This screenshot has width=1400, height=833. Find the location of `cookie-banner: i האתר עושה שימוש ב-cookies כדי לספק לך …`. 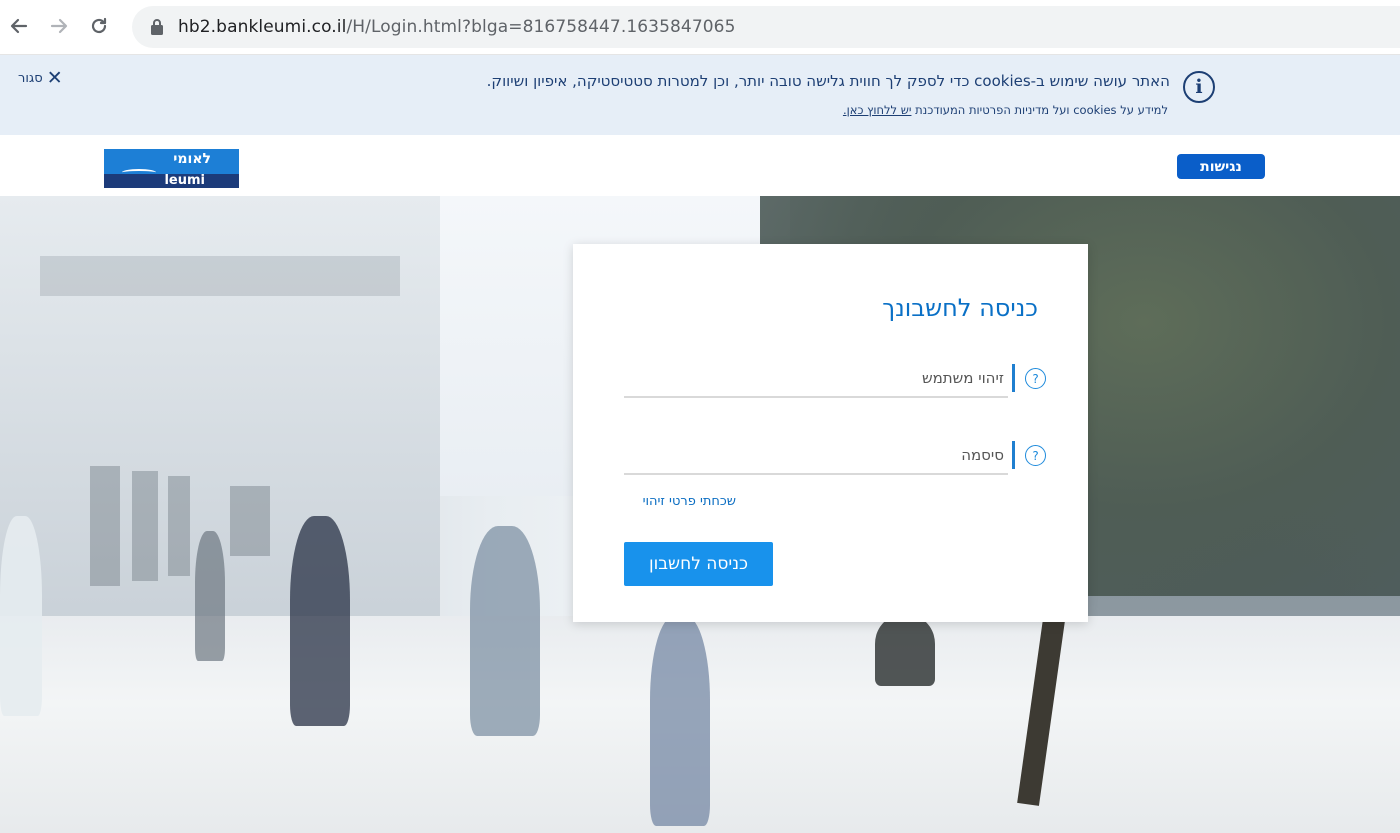

cookie-banner: i האתר עושה שימוש ב-cookies כדי לספק לך … is located at coordinates (700, 95).